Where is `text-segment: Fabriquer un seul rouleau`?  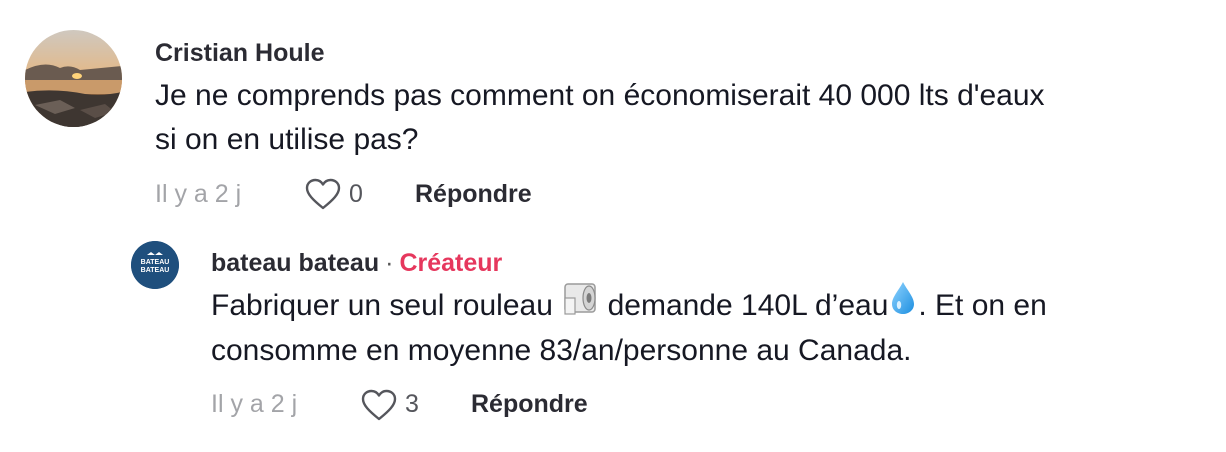
text-segment: Fabriquer un seul rouleau is located at coordinates (382, 305).